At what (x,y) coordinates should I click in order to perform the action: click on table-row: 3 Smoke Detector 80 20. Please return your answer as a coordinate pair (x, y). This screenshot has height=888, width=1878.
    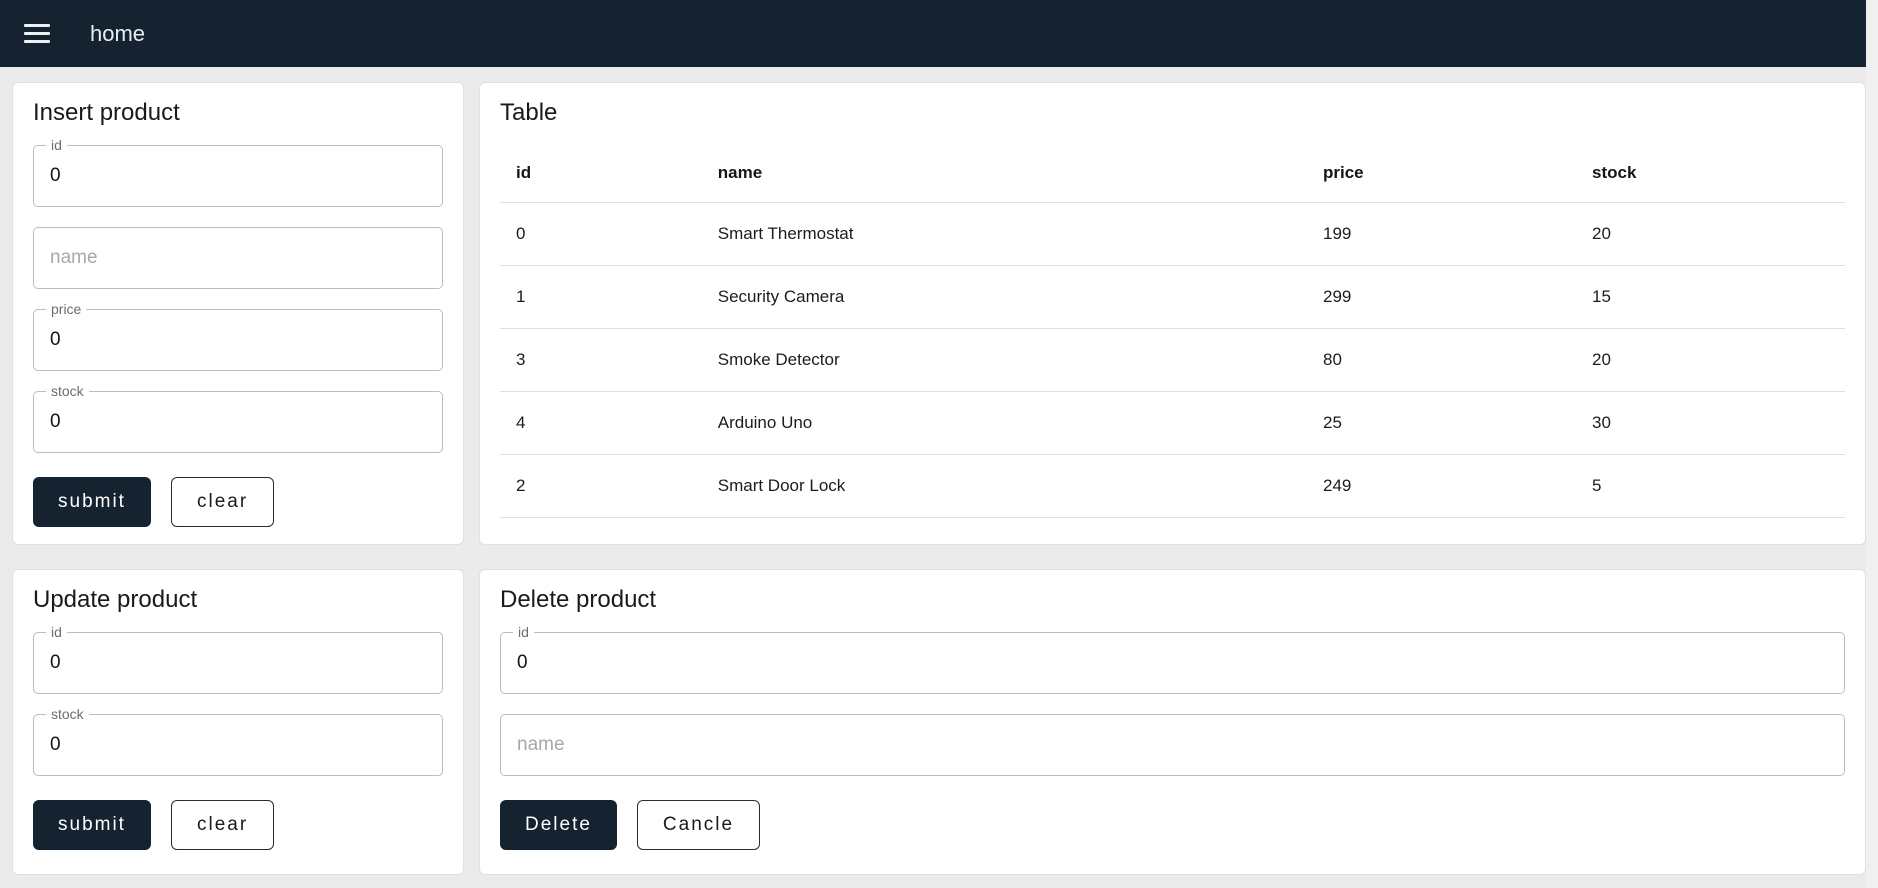
    Looking at the image, I should click on (1172, 360).